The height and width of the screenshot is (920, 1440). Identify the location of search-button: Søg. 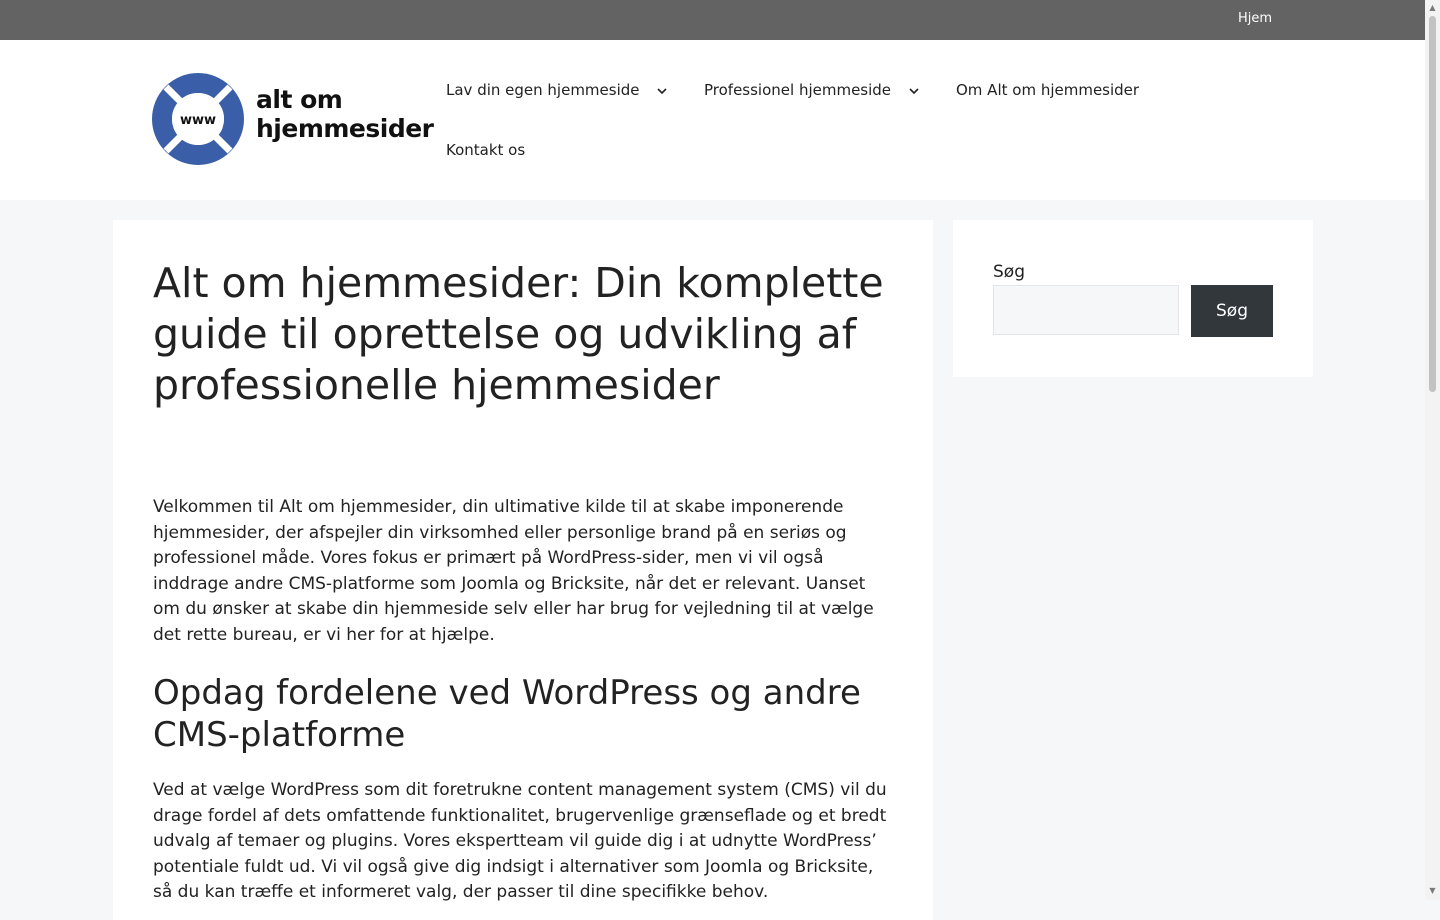
(1232, 311).